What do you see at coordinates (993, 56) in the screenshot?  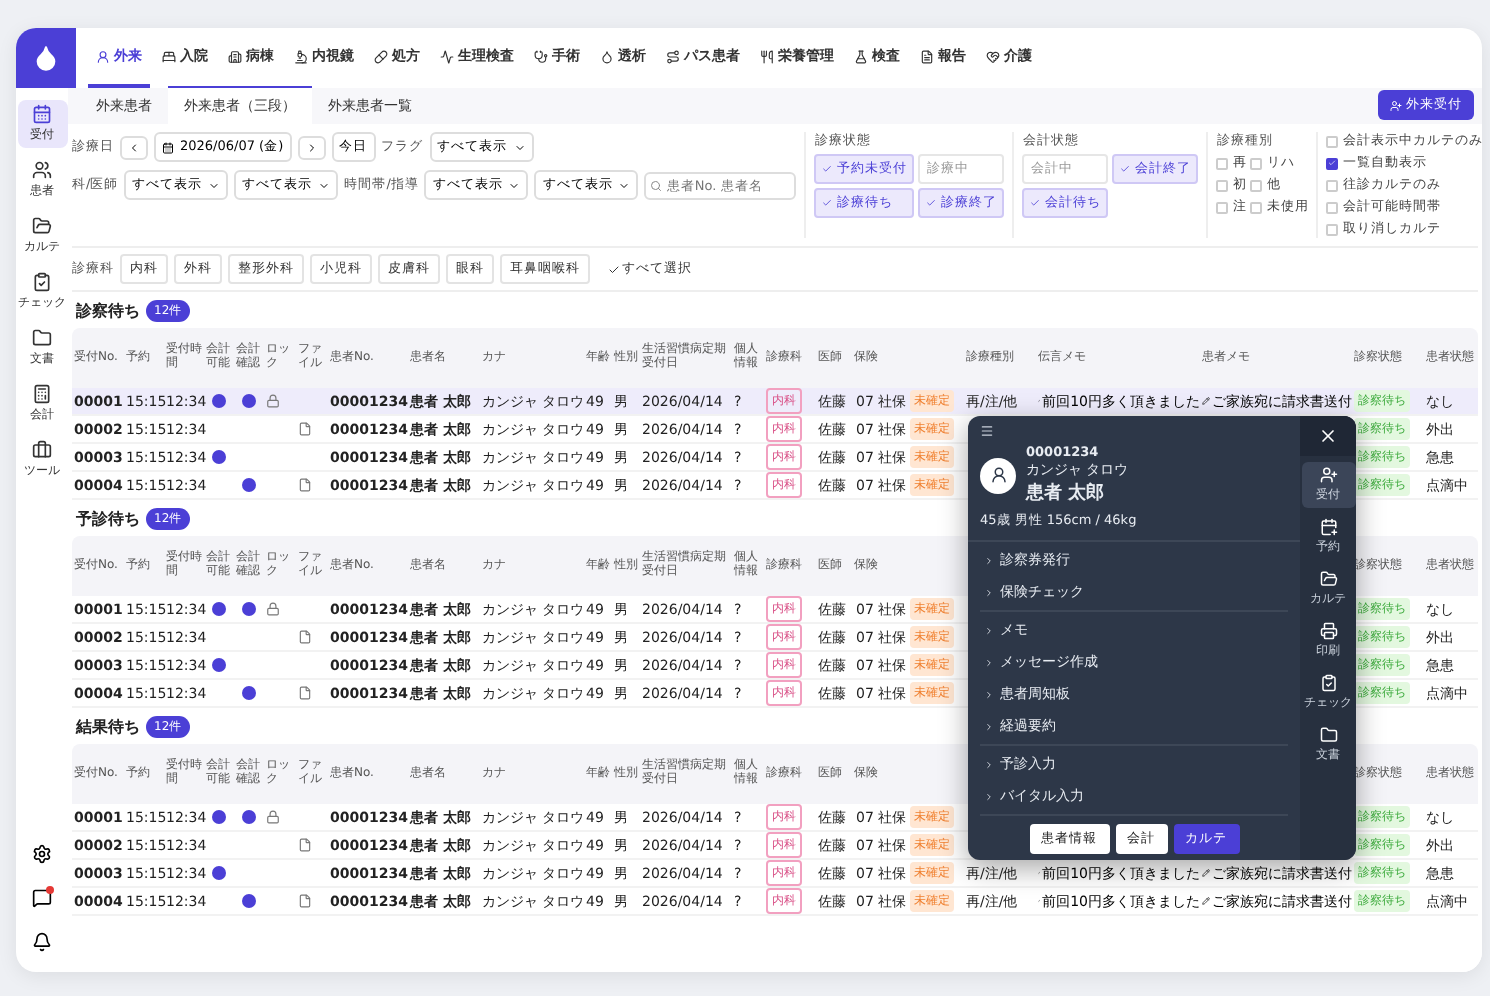 I see `heart-hand-icon` at bounding box center [993, 56].